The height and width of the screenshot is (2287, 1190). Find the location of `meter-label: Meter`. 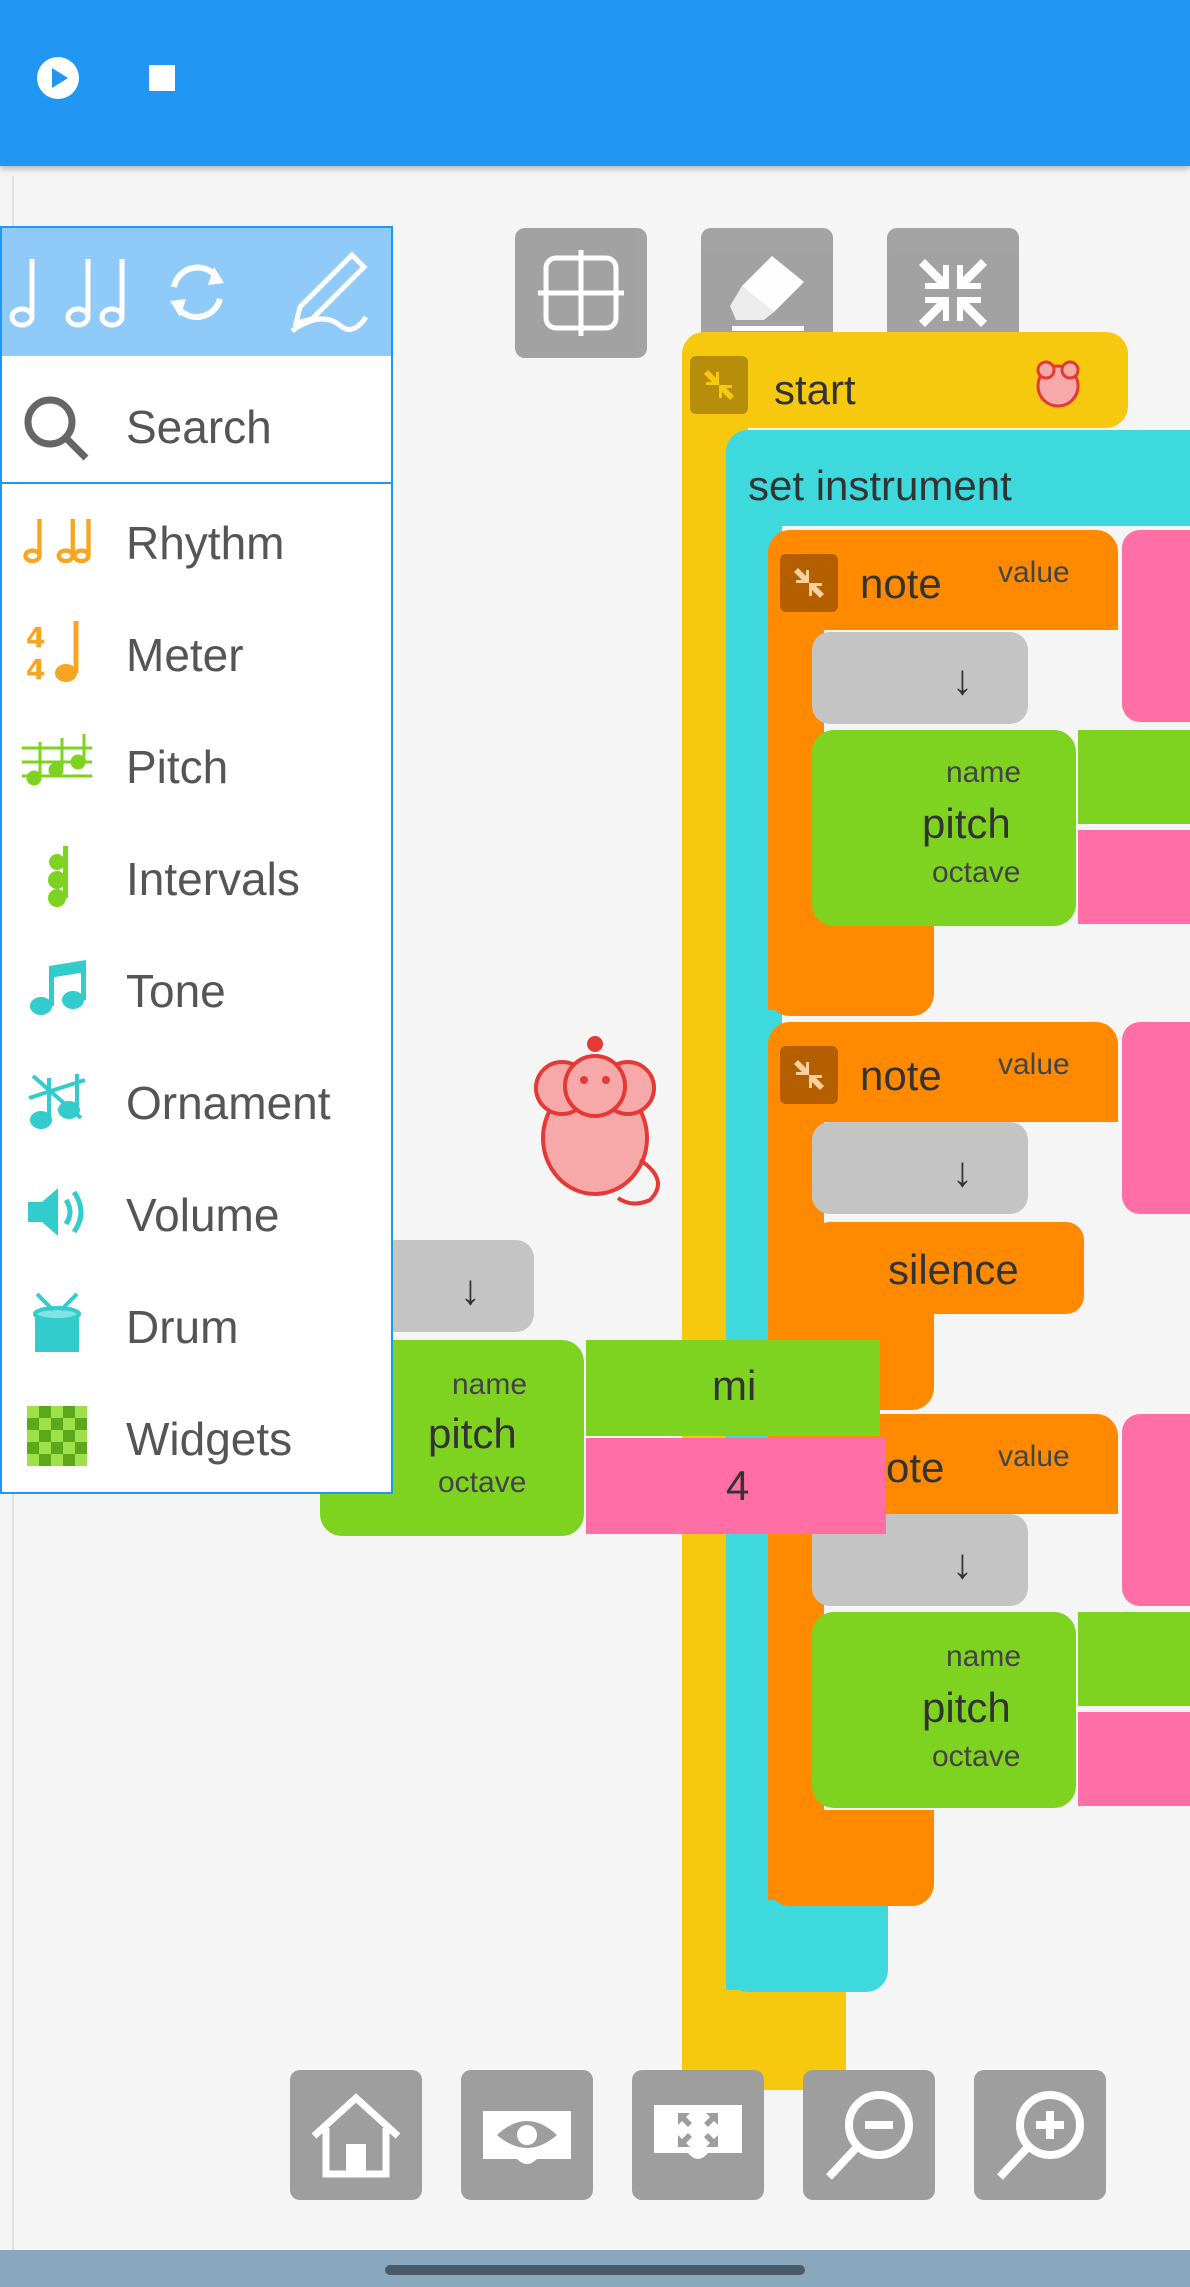

meter-label: Meter is located at coordinates (185, 655).